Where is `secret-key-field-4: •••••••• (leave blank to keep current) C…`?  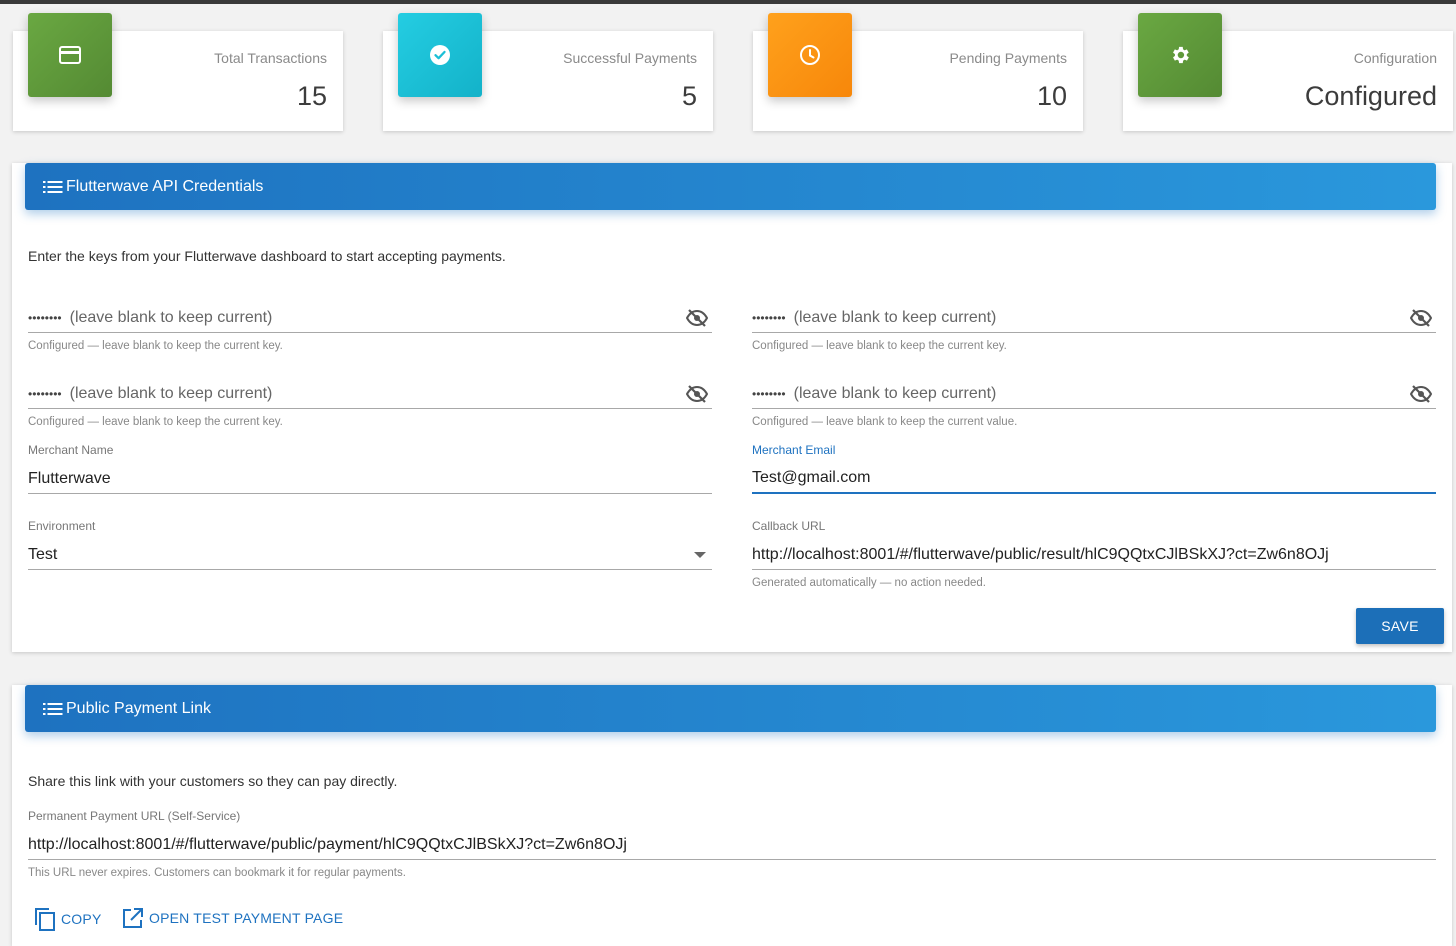
secret-key-field-4: •••••••• (leave blank to keep current) C… is located at coordinates (1094, 403).